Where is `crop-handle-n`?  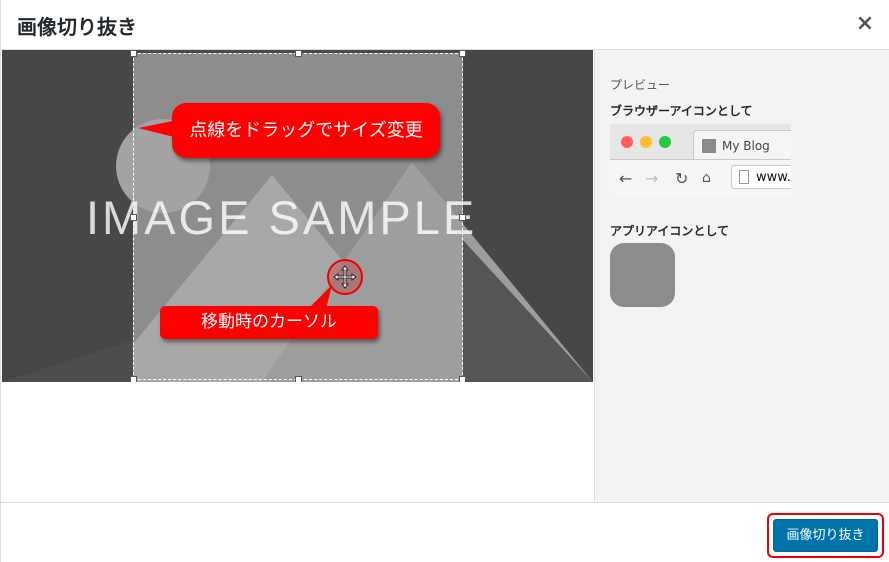 crop-handle-n is located at coordinates (298, 53).